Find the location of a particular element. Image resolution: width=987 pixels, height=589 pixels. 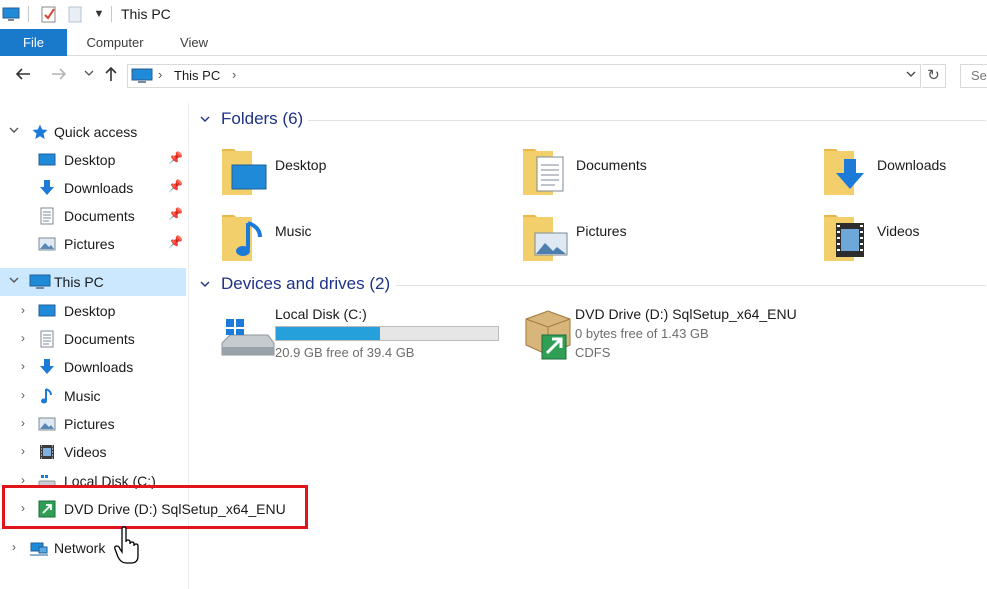

sidebar-item-desktop: › Desktop is located at coordinates (93, 311).